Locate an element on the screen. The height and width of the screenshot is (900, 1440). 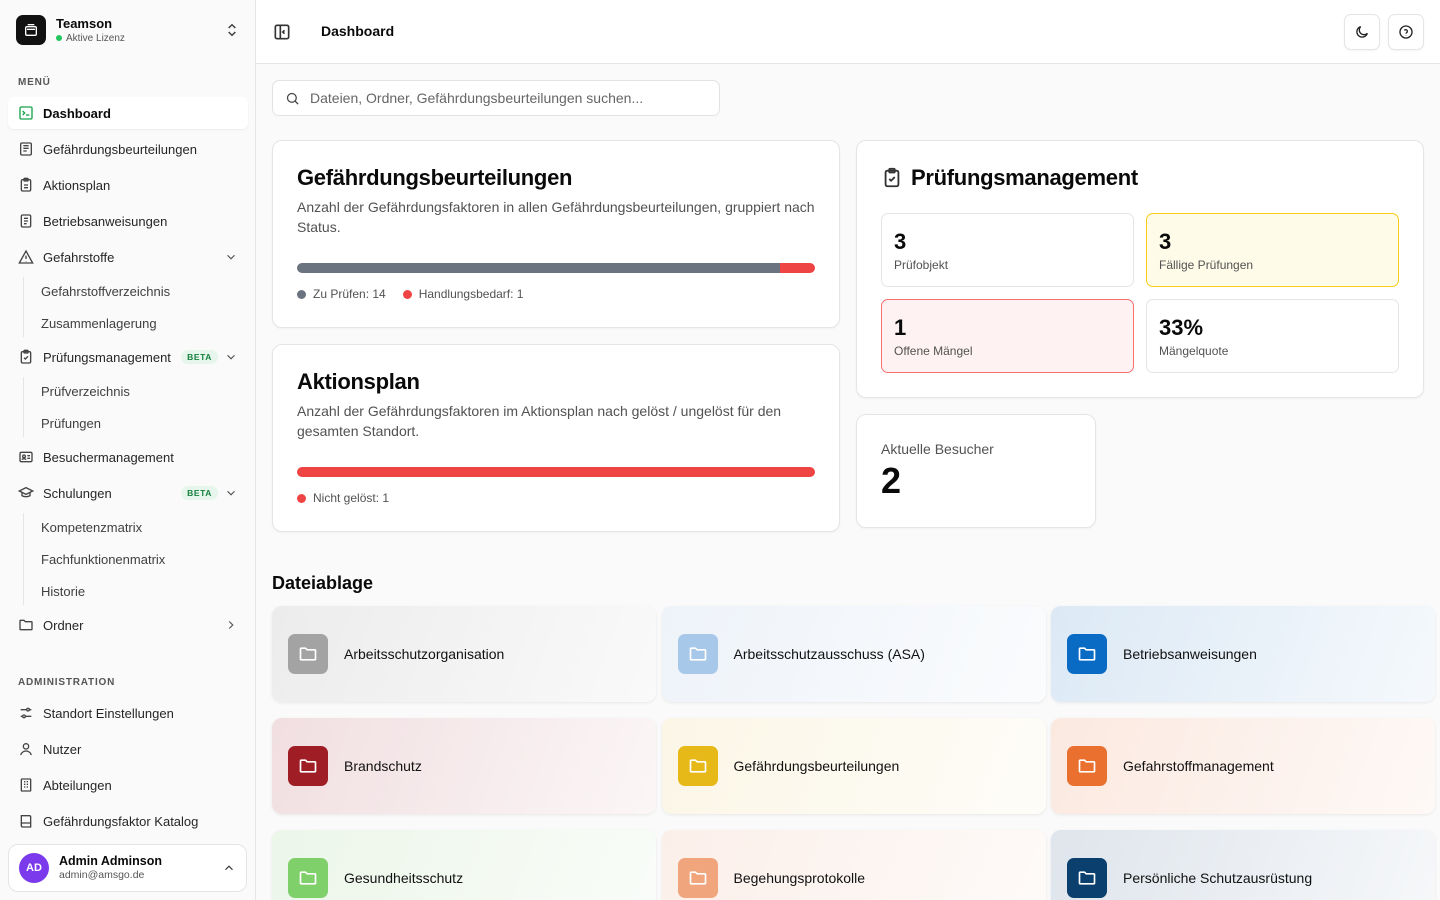
theme-toggle-button is located at coordinates (1362, 32).